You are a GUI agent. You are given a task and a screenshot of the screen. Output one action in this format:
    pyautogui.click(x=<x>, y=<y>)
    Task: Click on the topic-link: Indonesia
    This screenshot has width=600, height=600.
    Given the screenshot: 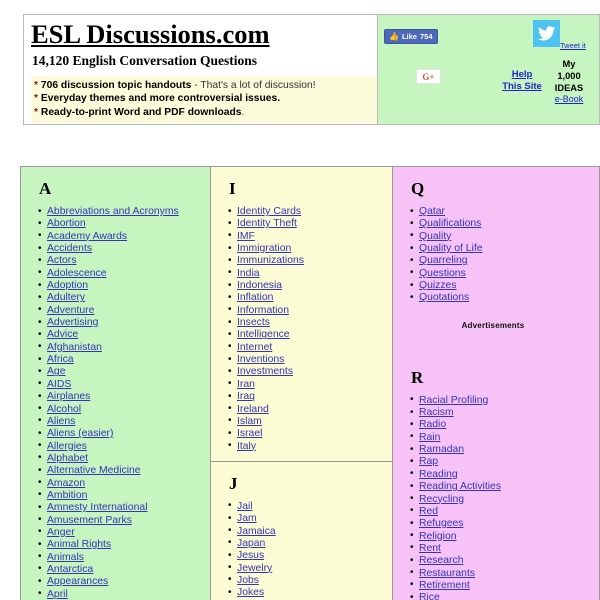 What is the action you would take?
    pyautogui.click(x=259, y=285)
    